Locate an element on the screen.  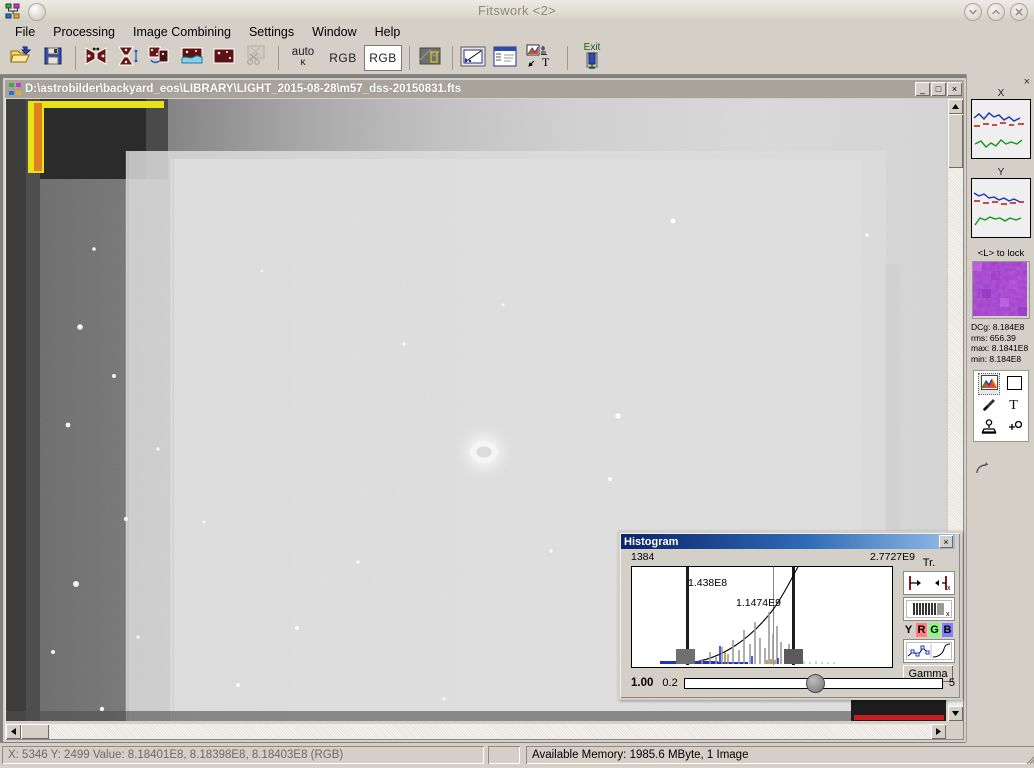
menu-window: Window is located at coordinates (334, 32).